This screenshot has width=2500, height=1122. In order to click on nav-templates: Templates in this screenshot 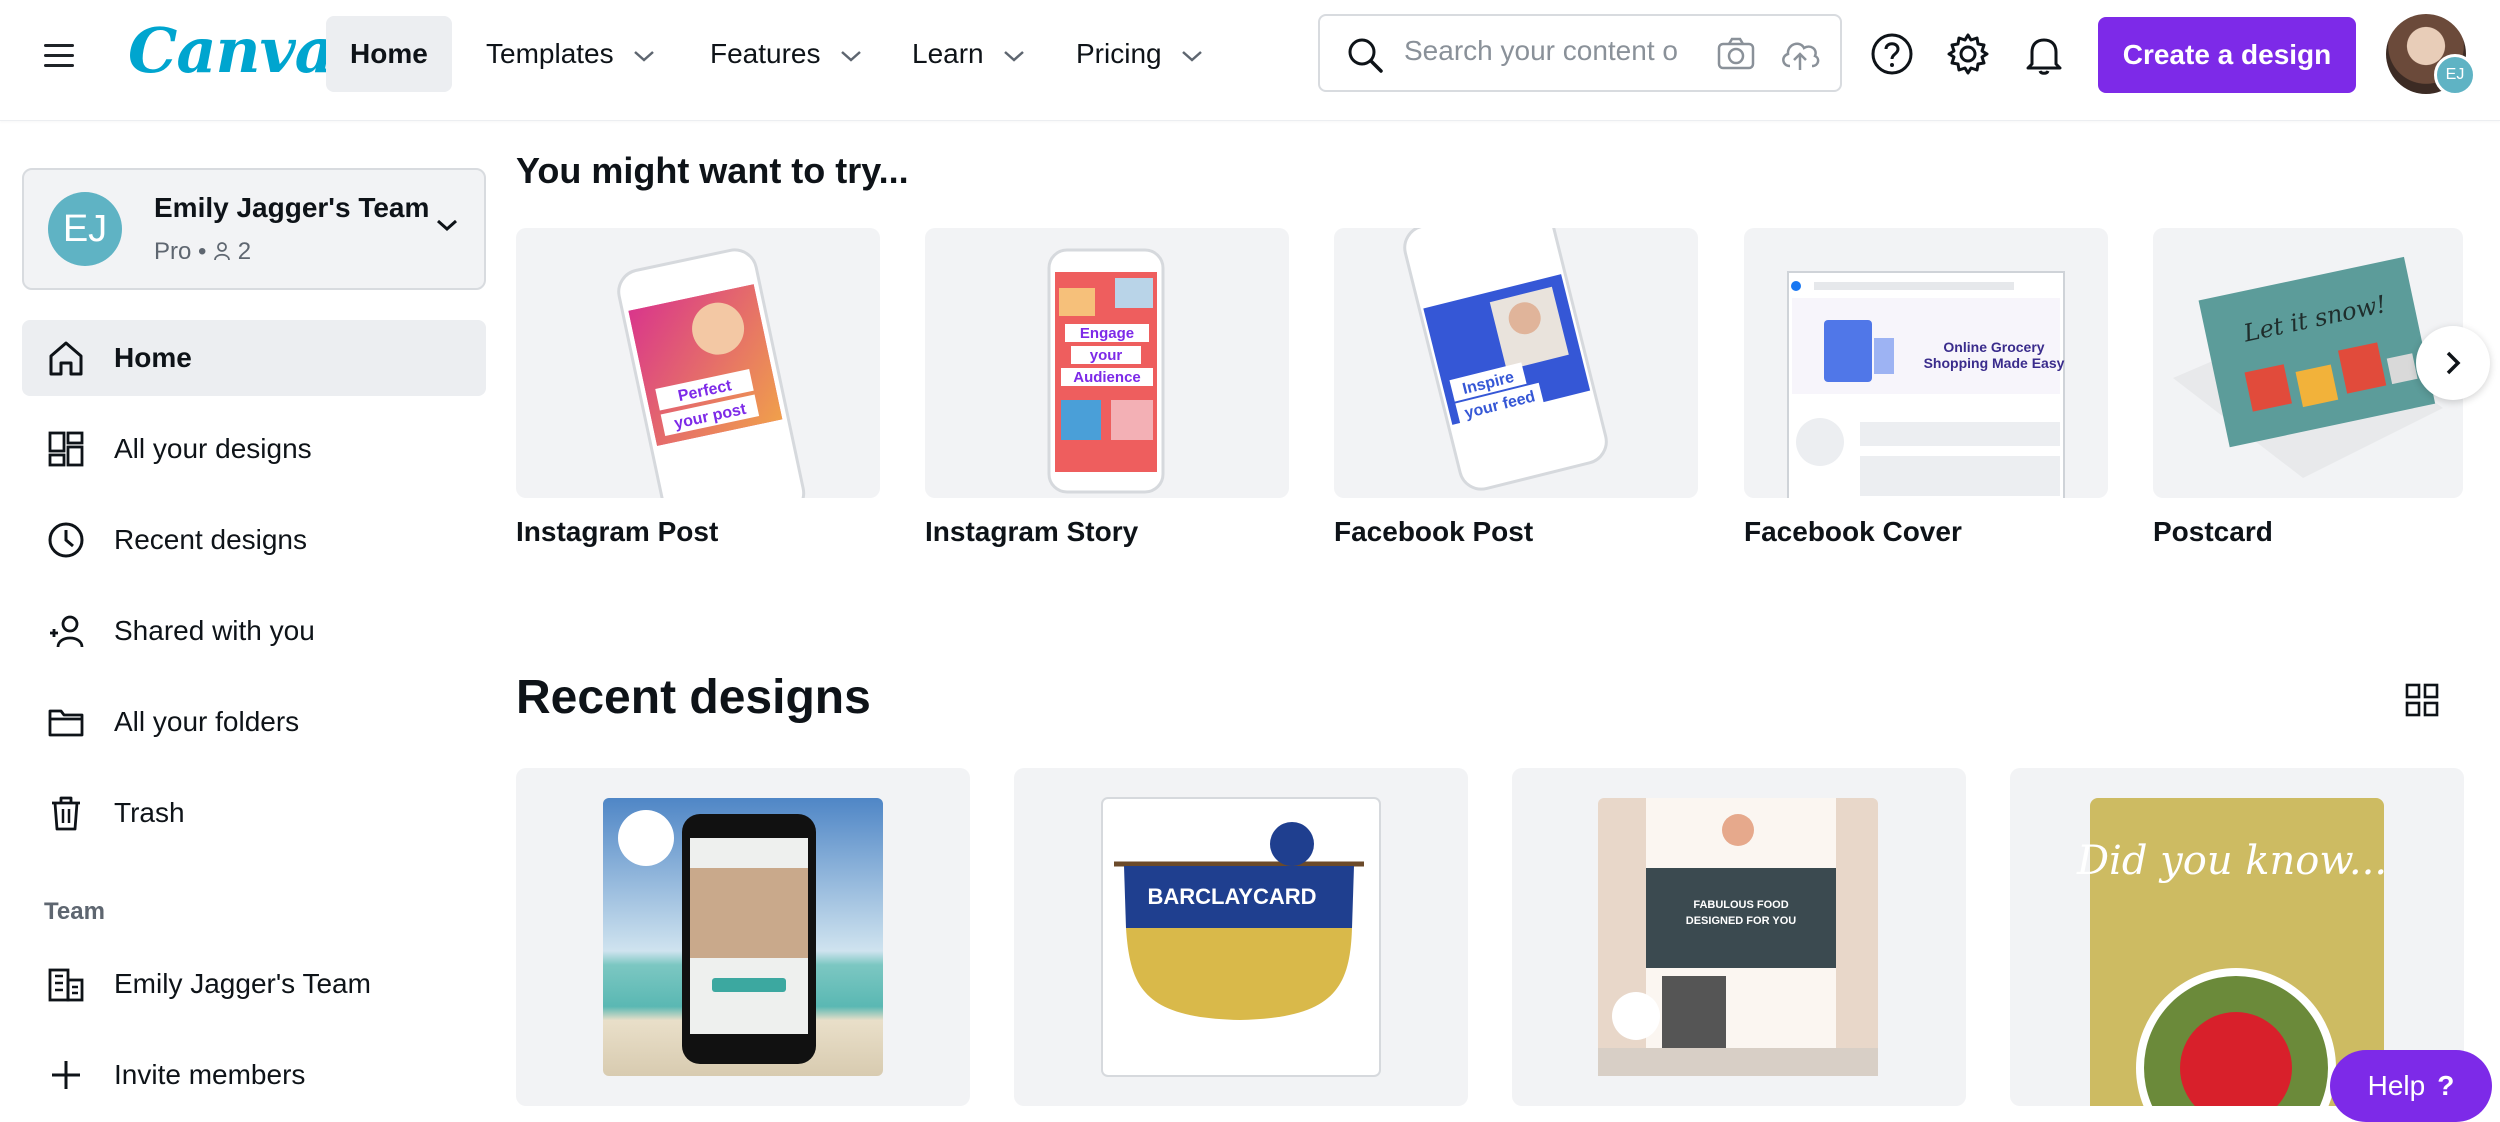, I will do `click(570, 54)`.